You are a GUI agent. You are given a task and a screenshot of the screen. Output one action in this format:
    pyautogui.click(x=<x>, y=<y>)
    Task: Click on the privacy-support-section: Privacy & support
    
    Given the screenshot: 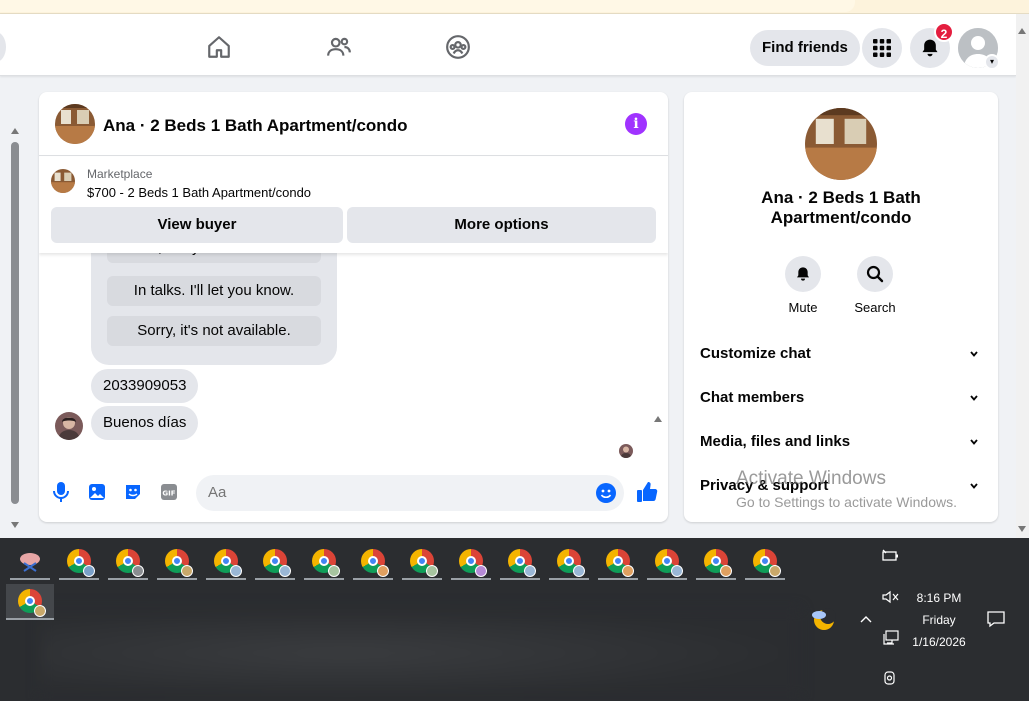 What is the action you would take?
    pyautogui.click(x=841, y=486)
    